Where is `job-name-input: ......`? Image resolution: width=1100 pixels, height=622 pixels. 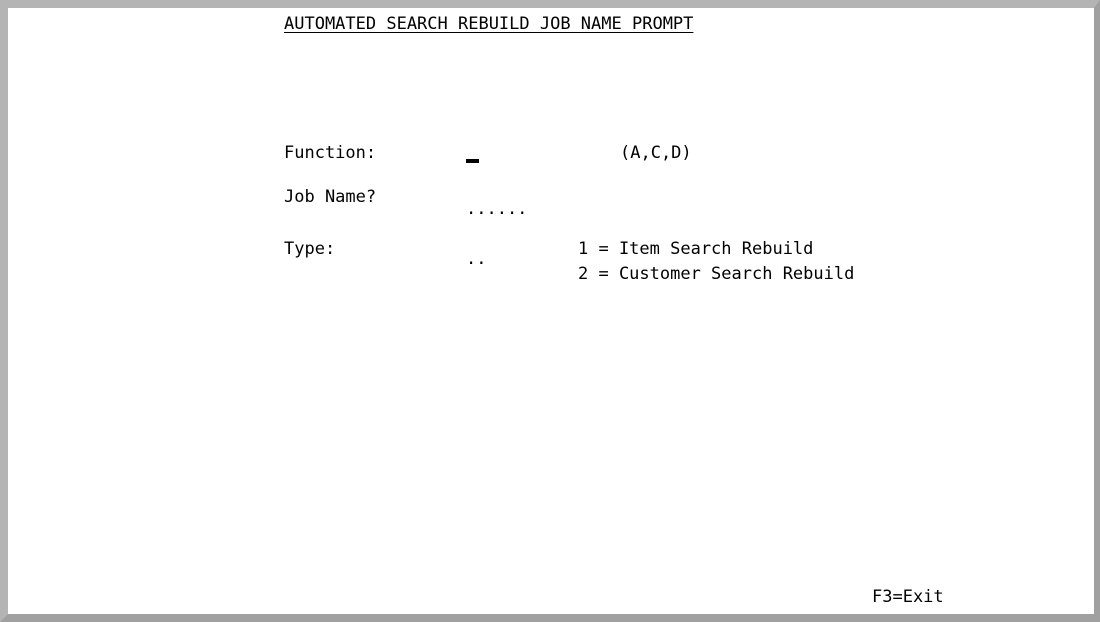 job-name-input: ...... is located at coordinates (496, 209).